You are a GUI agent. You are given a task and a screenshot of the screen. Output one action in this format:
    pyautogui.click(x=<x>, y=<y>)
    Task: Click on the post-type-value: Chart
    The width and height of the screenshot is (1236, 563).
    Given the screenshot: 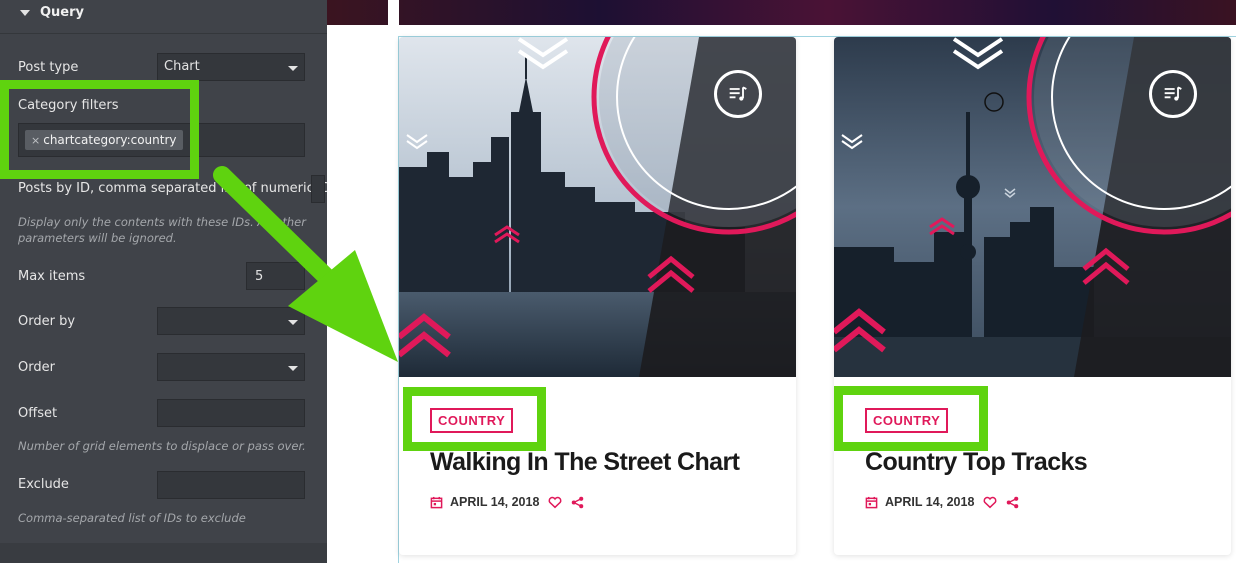 What is the action you would take?
    pyautogui.click(x=182, y=66)
    